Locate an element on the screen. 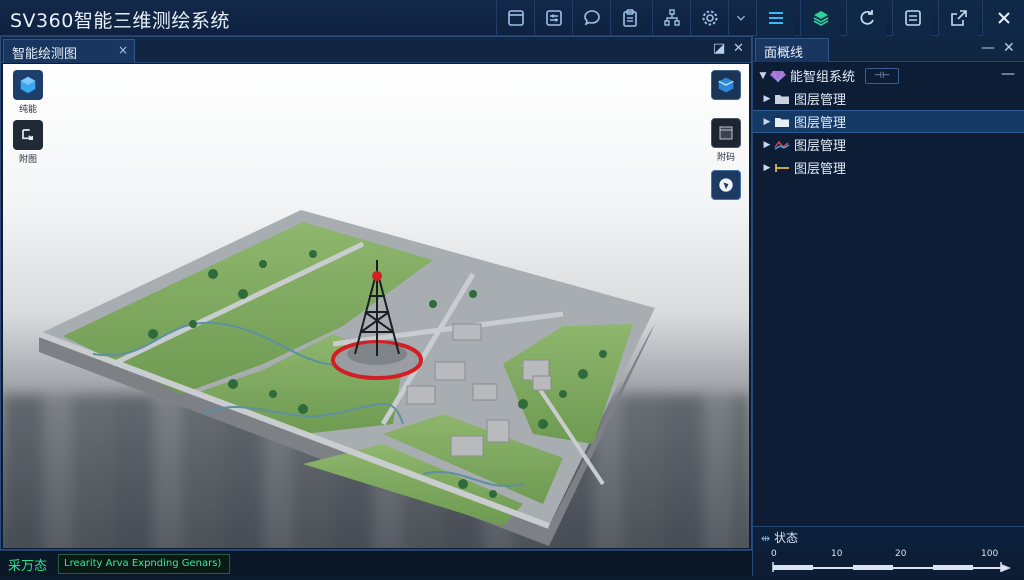 This screenshot has height=580, width=1024. attach-map-icon is located at coordinates (28, 135).